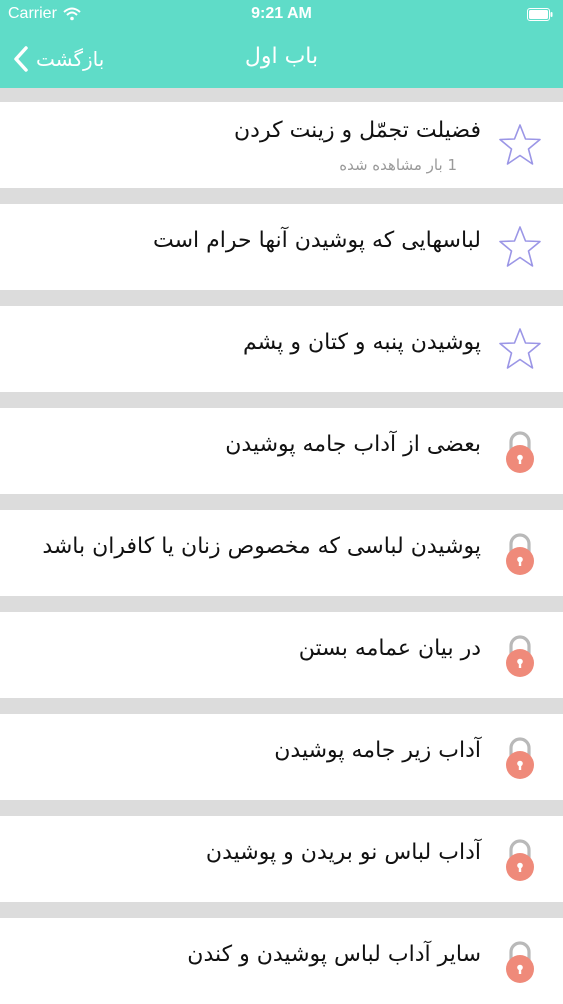 The image size is (563, 1004). Describe the element at coordinates (361, 342) in the screenshot. I see `list-item-title: پوشیدن پنبه و کتان و پشم` at that location.